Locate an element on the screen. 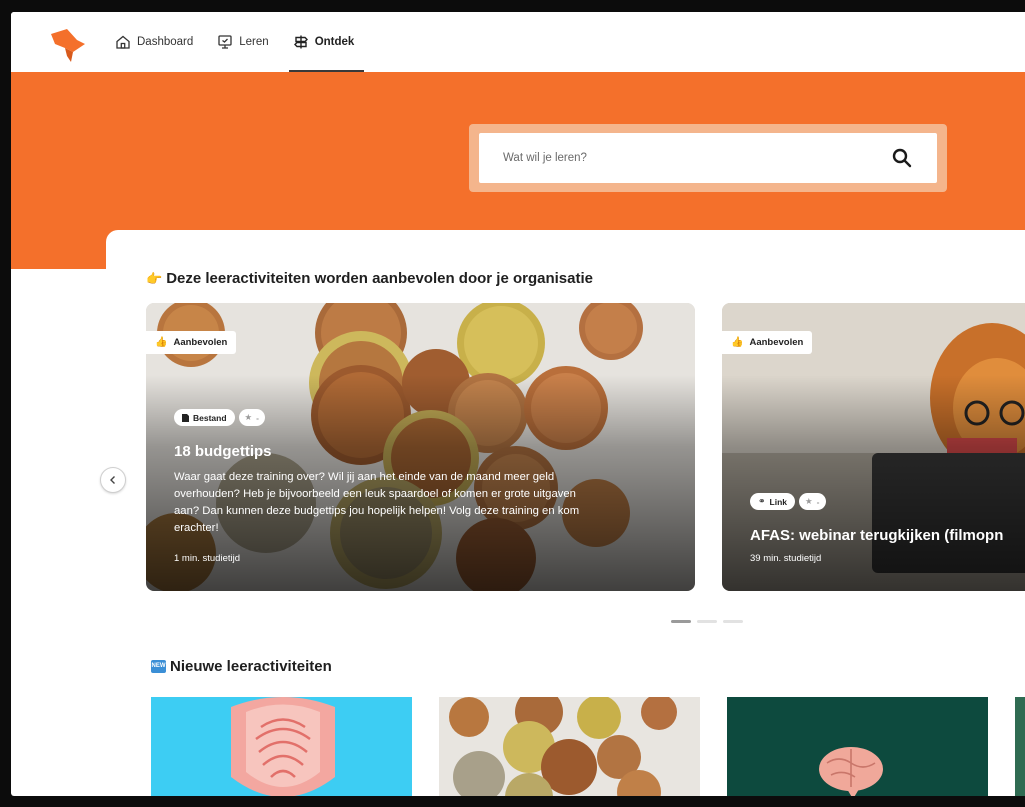 The height and width of the screenshot is (807, 1025). type-chip-label: Link is located at coordinates (778, 501).